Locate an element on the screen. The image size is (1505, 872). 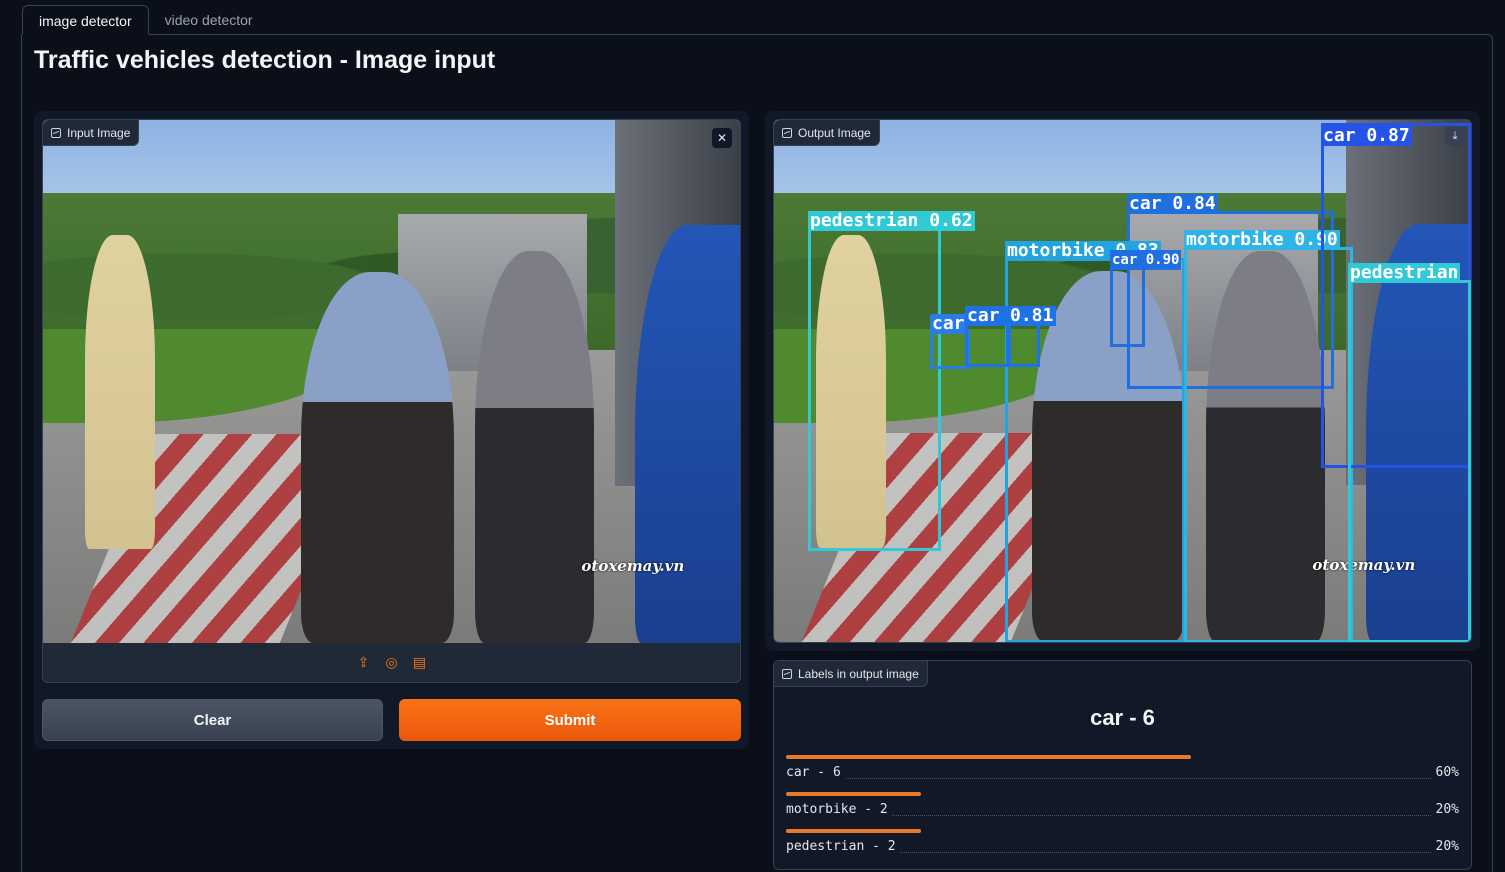
detection-box: car is located at coordinates (950, 341).